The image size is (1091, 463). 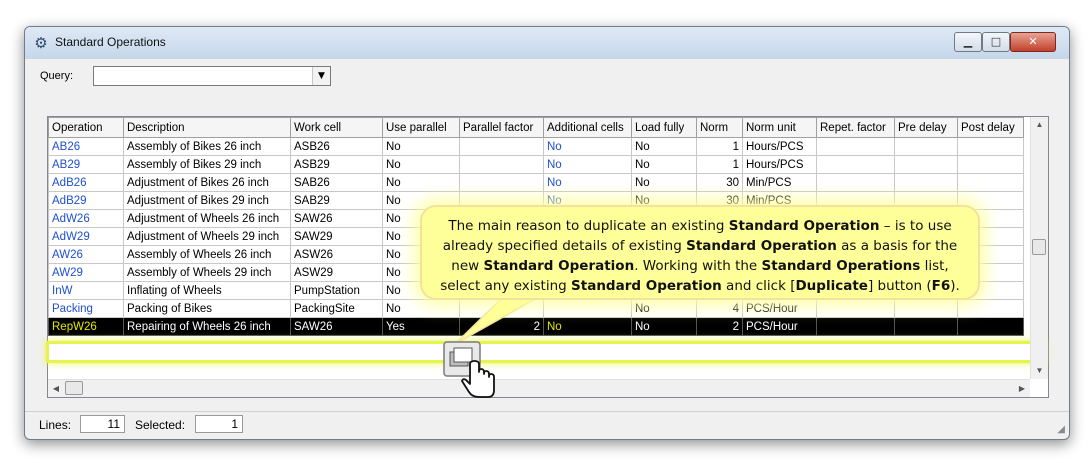 What do you see at coordinates (86, 127) in the screenshot?
I see `column-header: Operation` at bounding box center [86, 127].